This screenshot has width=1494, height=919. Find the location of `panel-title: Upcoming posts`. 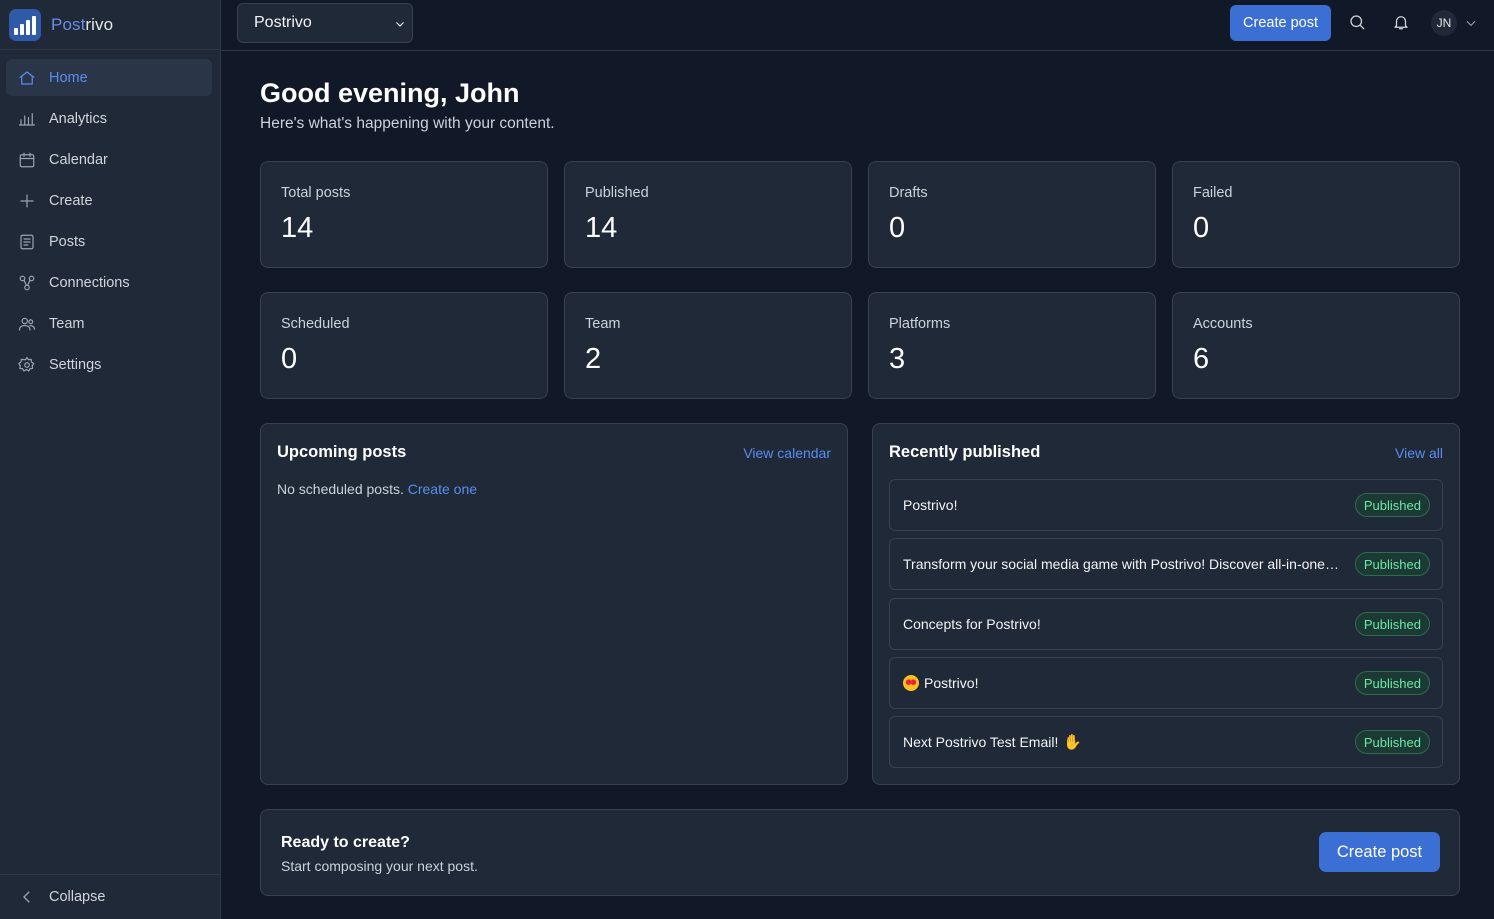

panel-title: Upcoming posts is located at coordinates (342, 452).